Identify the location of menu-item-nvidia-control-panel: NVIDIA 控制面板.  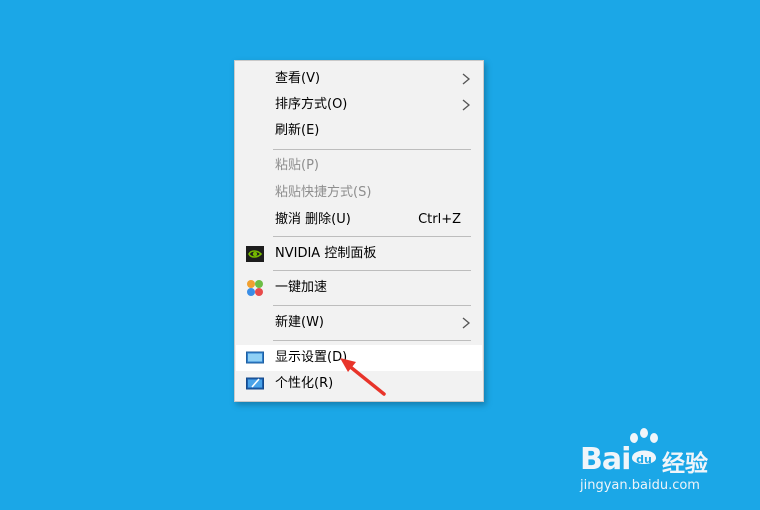
(359, 254).